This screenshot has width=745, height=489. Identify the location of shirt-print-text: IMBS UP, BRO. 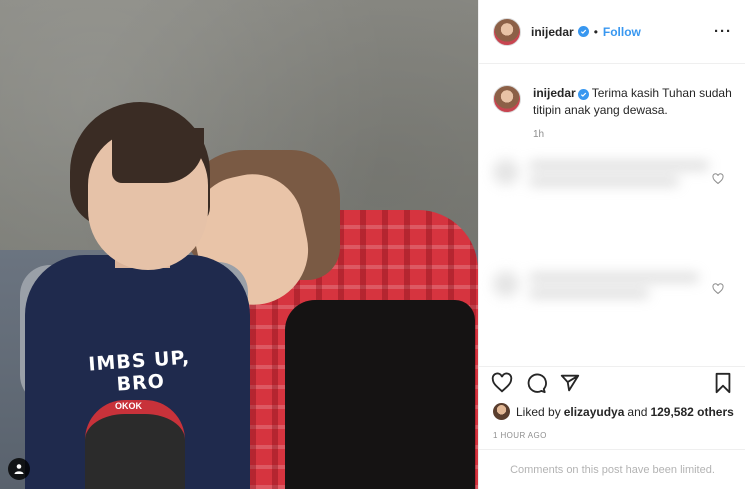
(139, 371).